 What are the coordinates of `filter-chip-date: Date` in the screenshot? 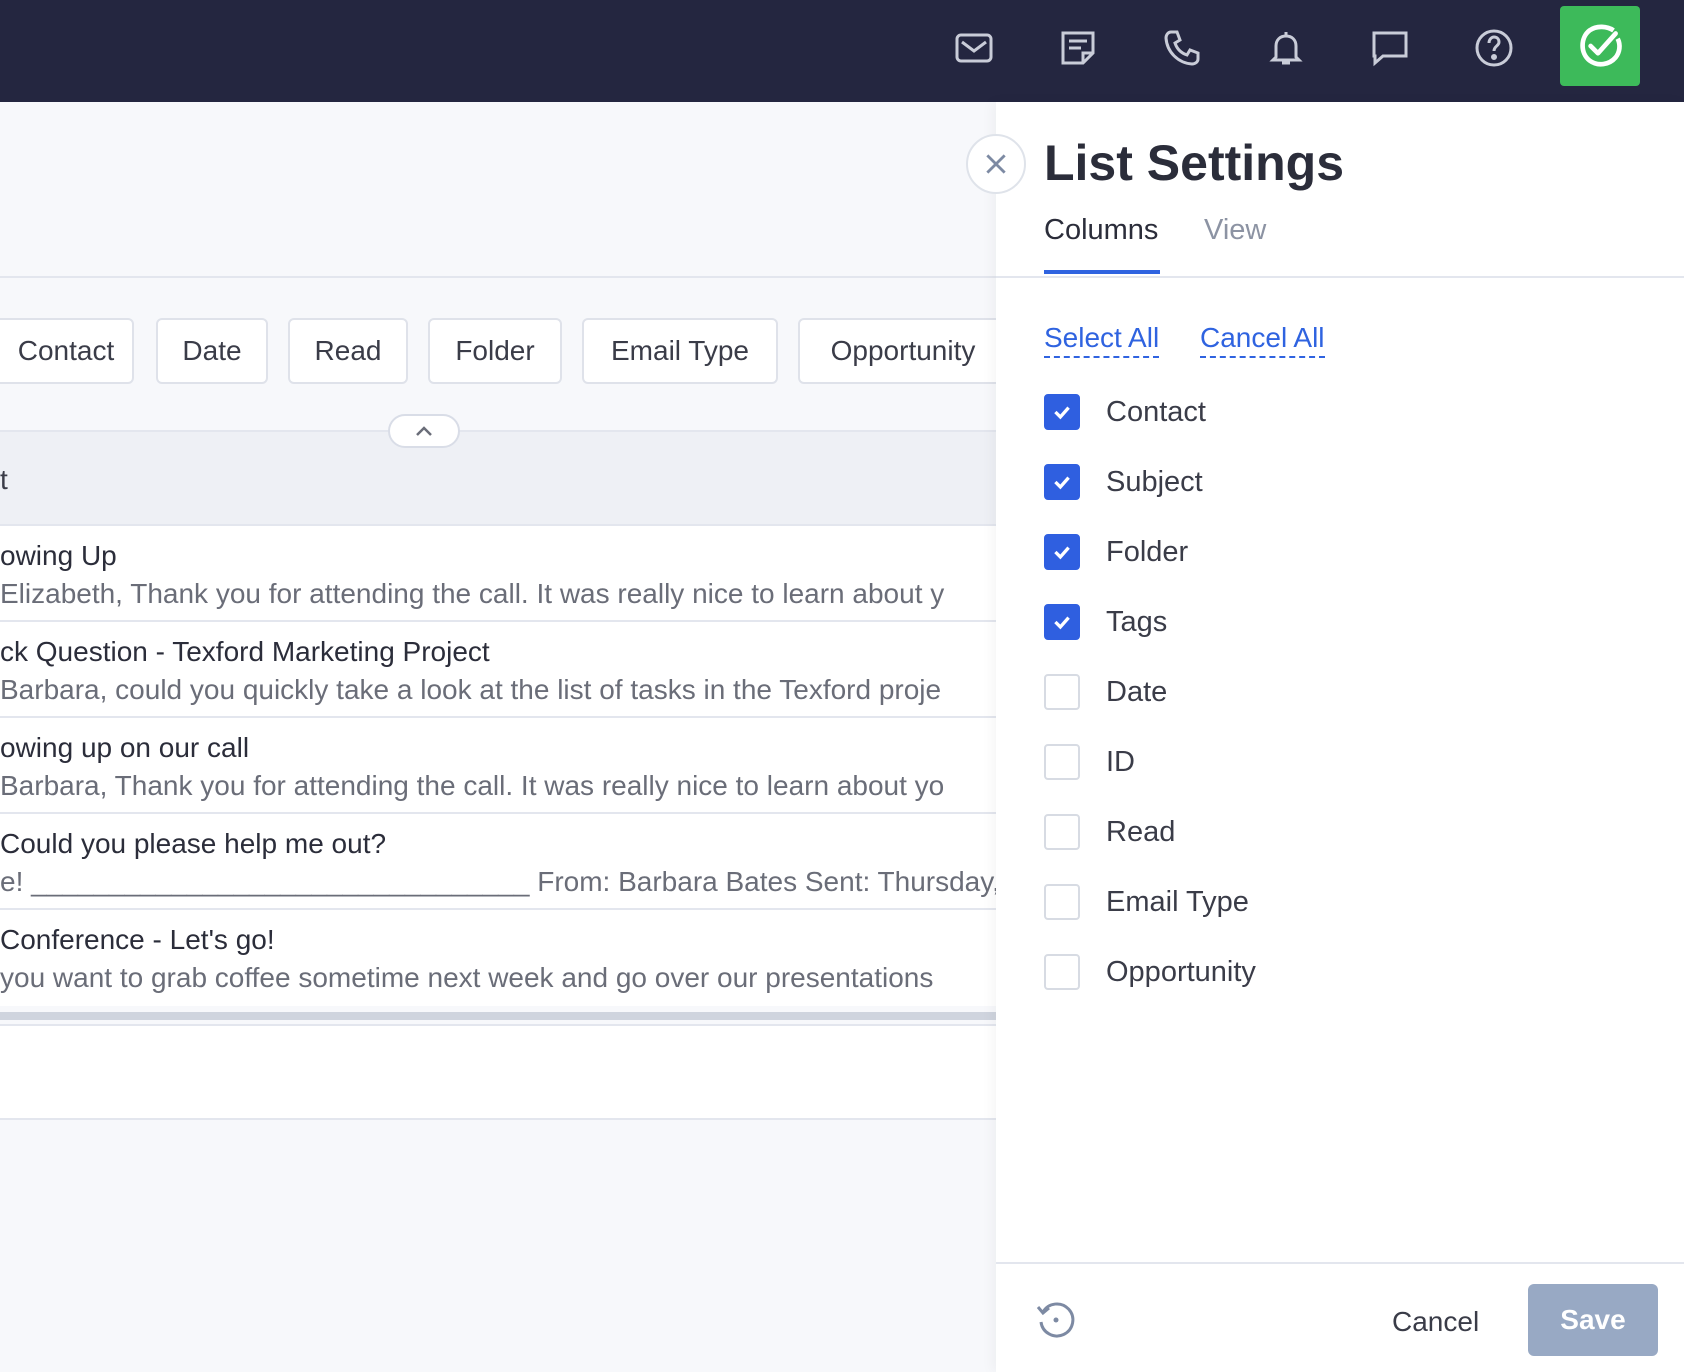 It's located at (212, 351).